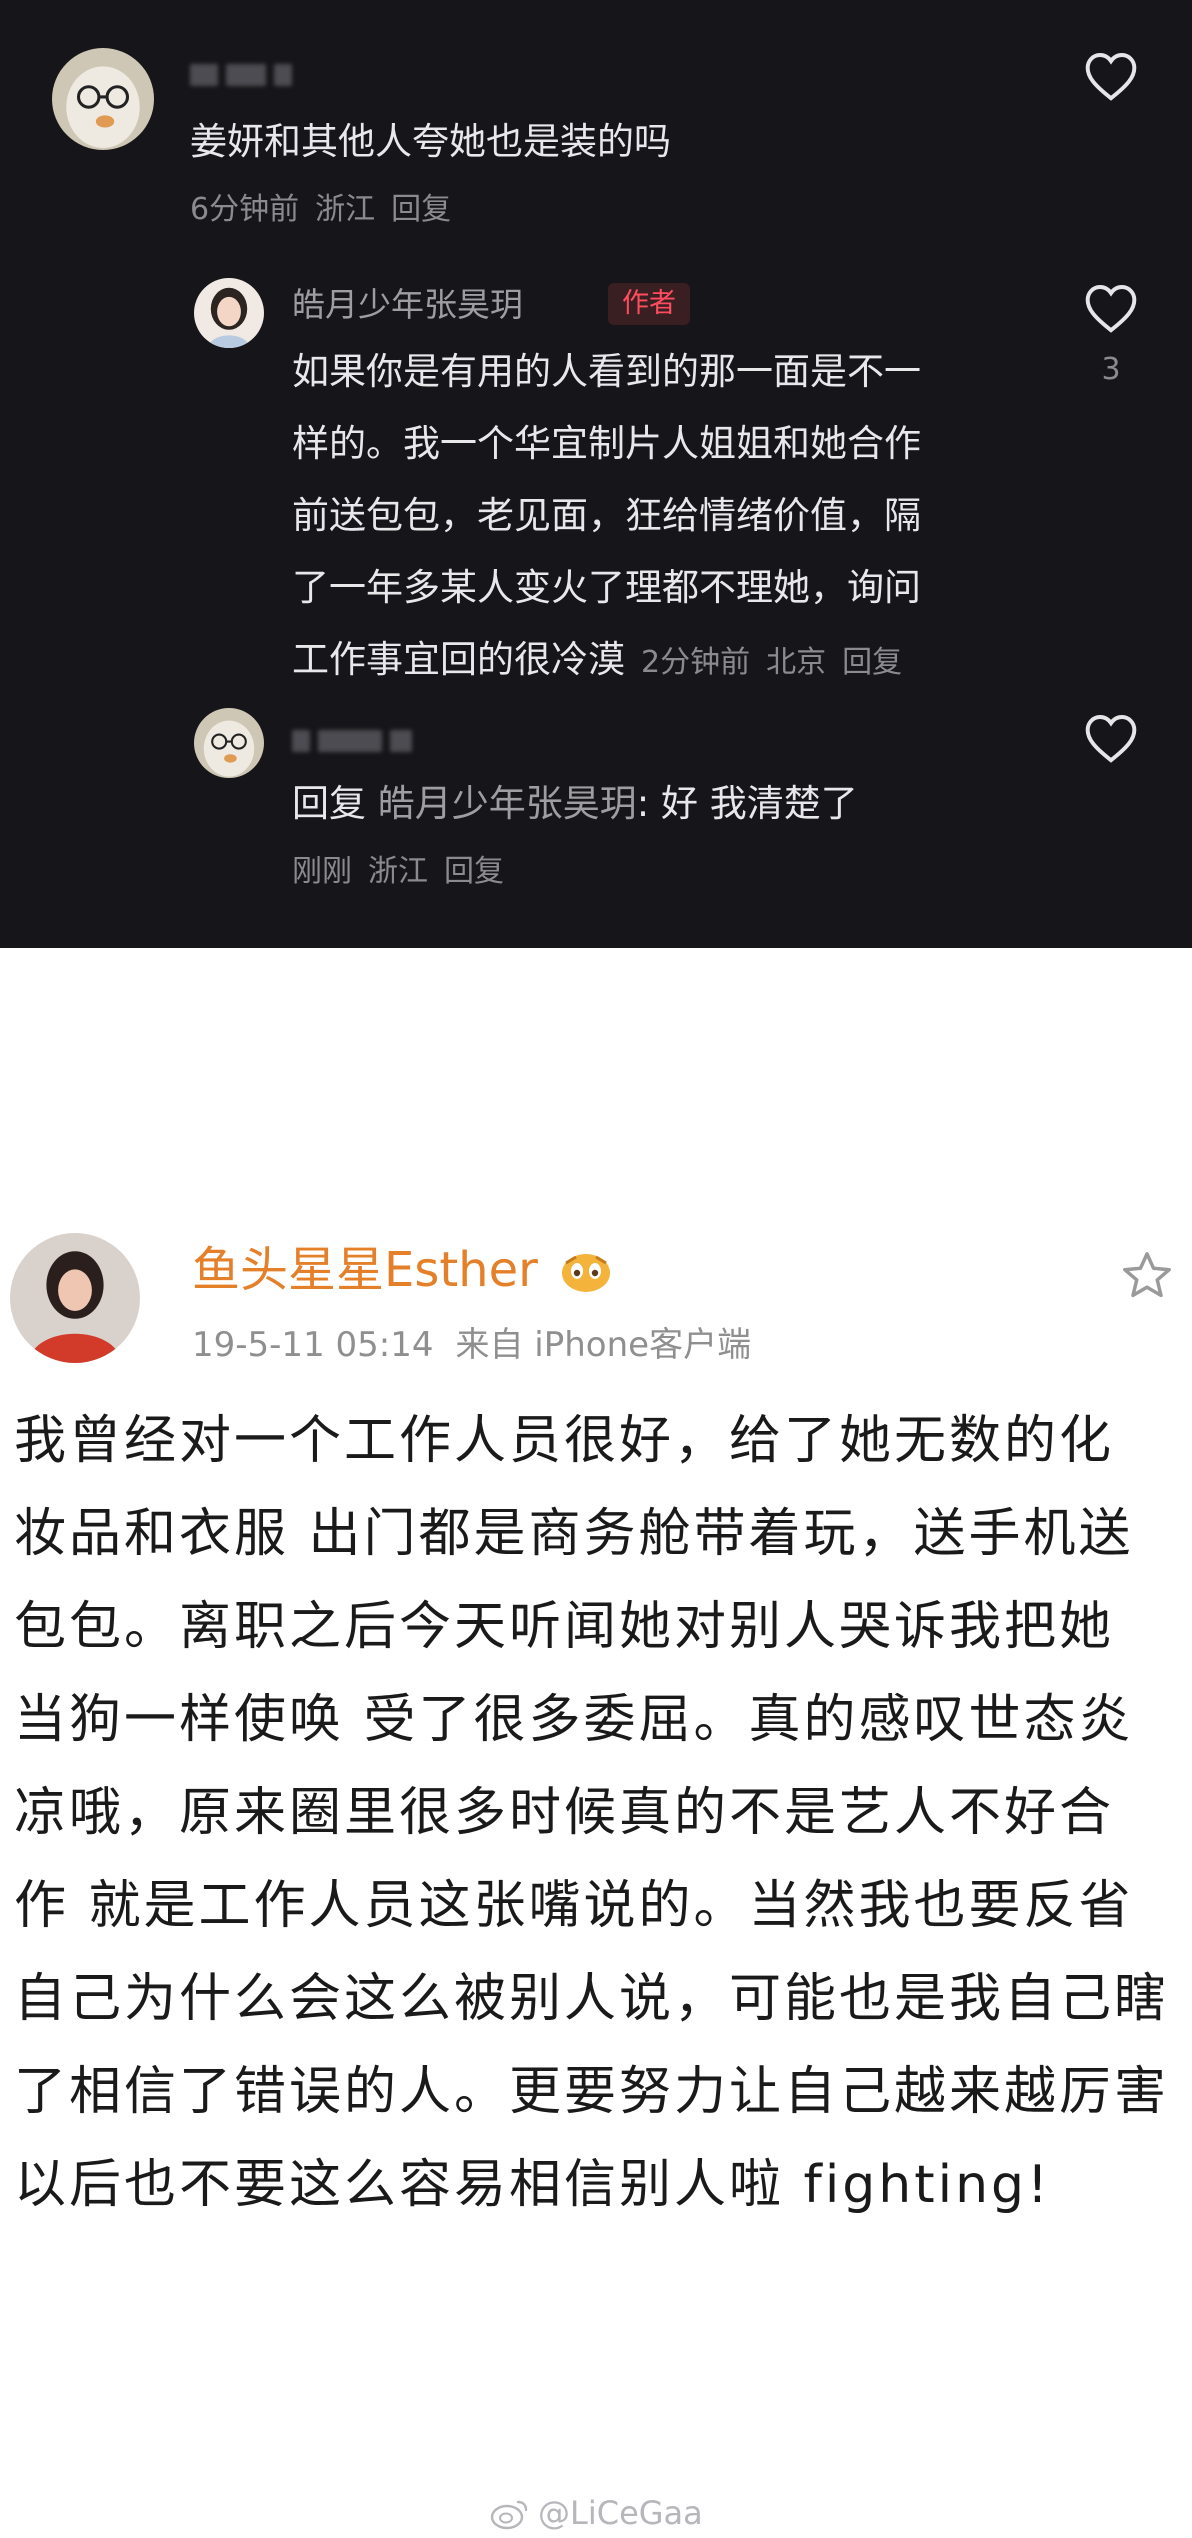 Image resolution: width=1192 pixels, height=2538 pixels. I want to click on author-name: 皓月少年张昊玥, so click(407, 305).